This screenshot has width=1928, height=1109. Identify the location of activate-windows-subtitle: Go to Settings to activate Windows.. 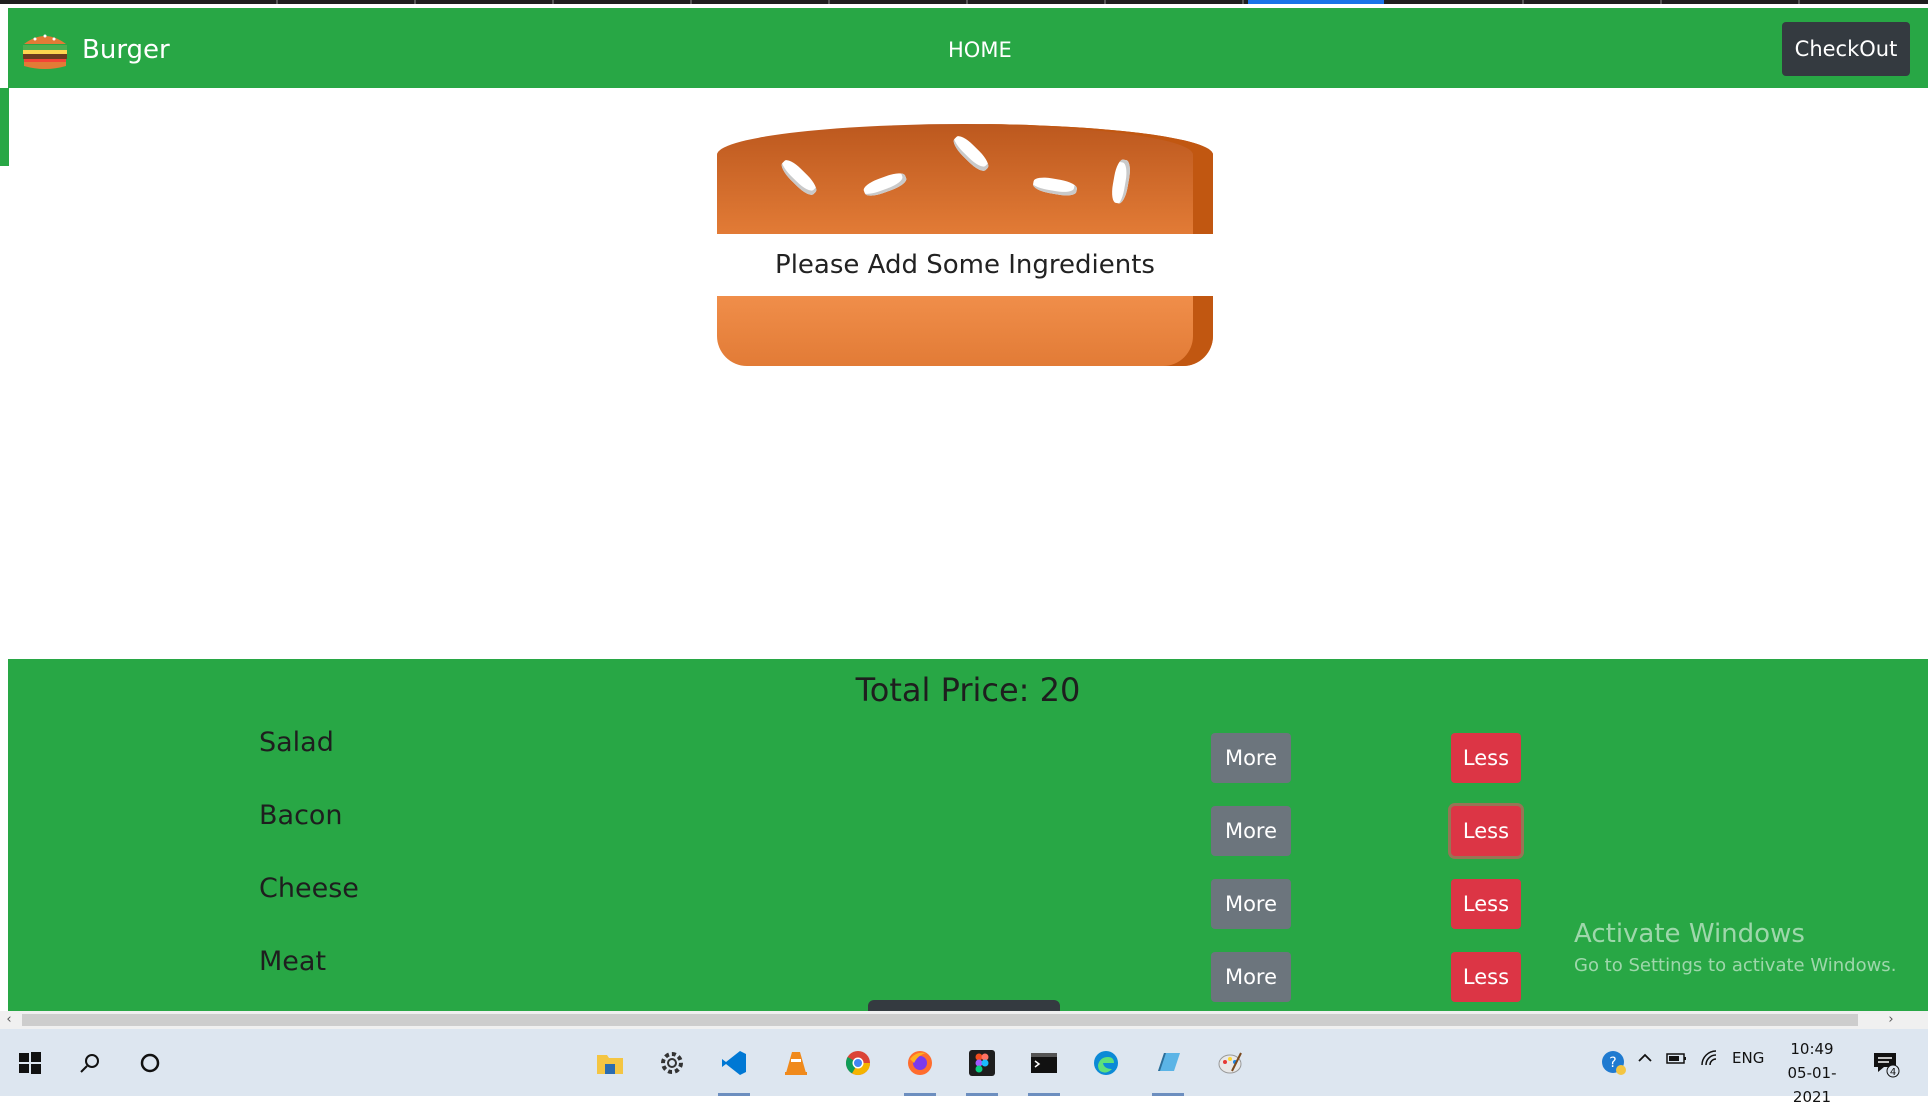
(1735, 965).